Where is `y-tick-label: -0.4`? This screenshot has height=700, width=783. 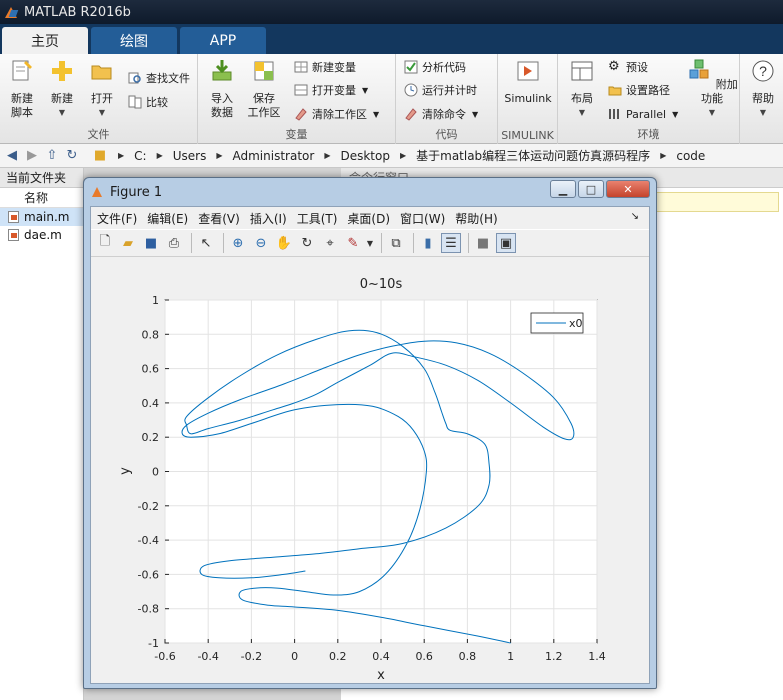
y-tick-label: -0.4 is located at coordinates (148, 540).